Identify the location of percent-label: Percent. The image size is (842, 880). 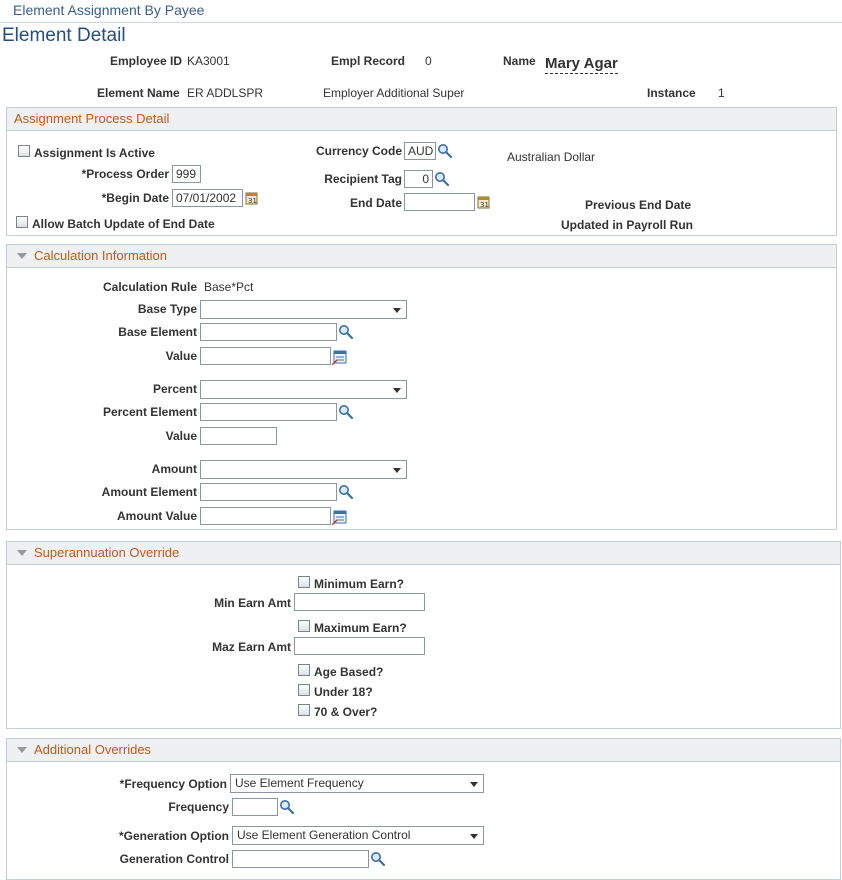
(174, 389).